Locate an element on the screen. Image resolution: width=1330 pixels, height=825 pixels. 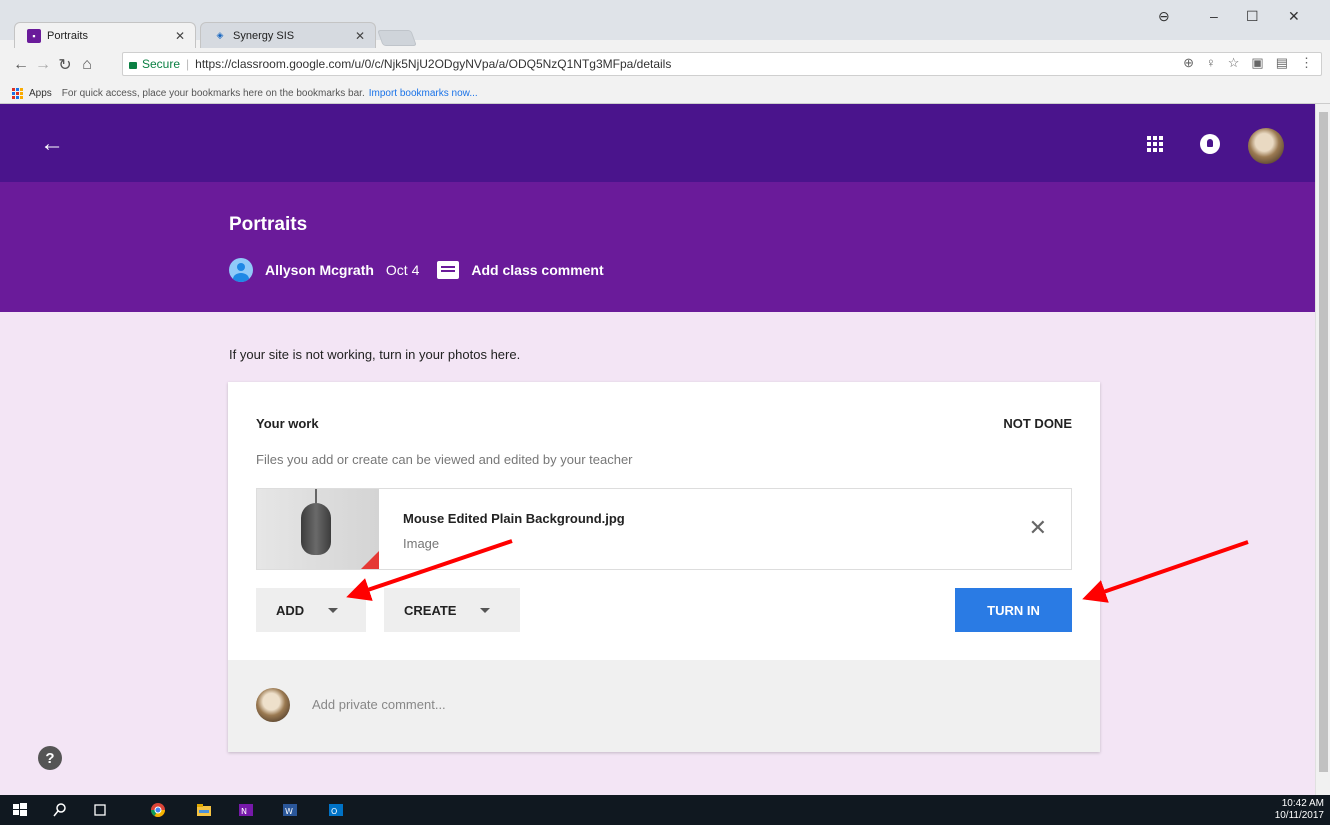
file-corner-icon is located at coordinates (370, 560).